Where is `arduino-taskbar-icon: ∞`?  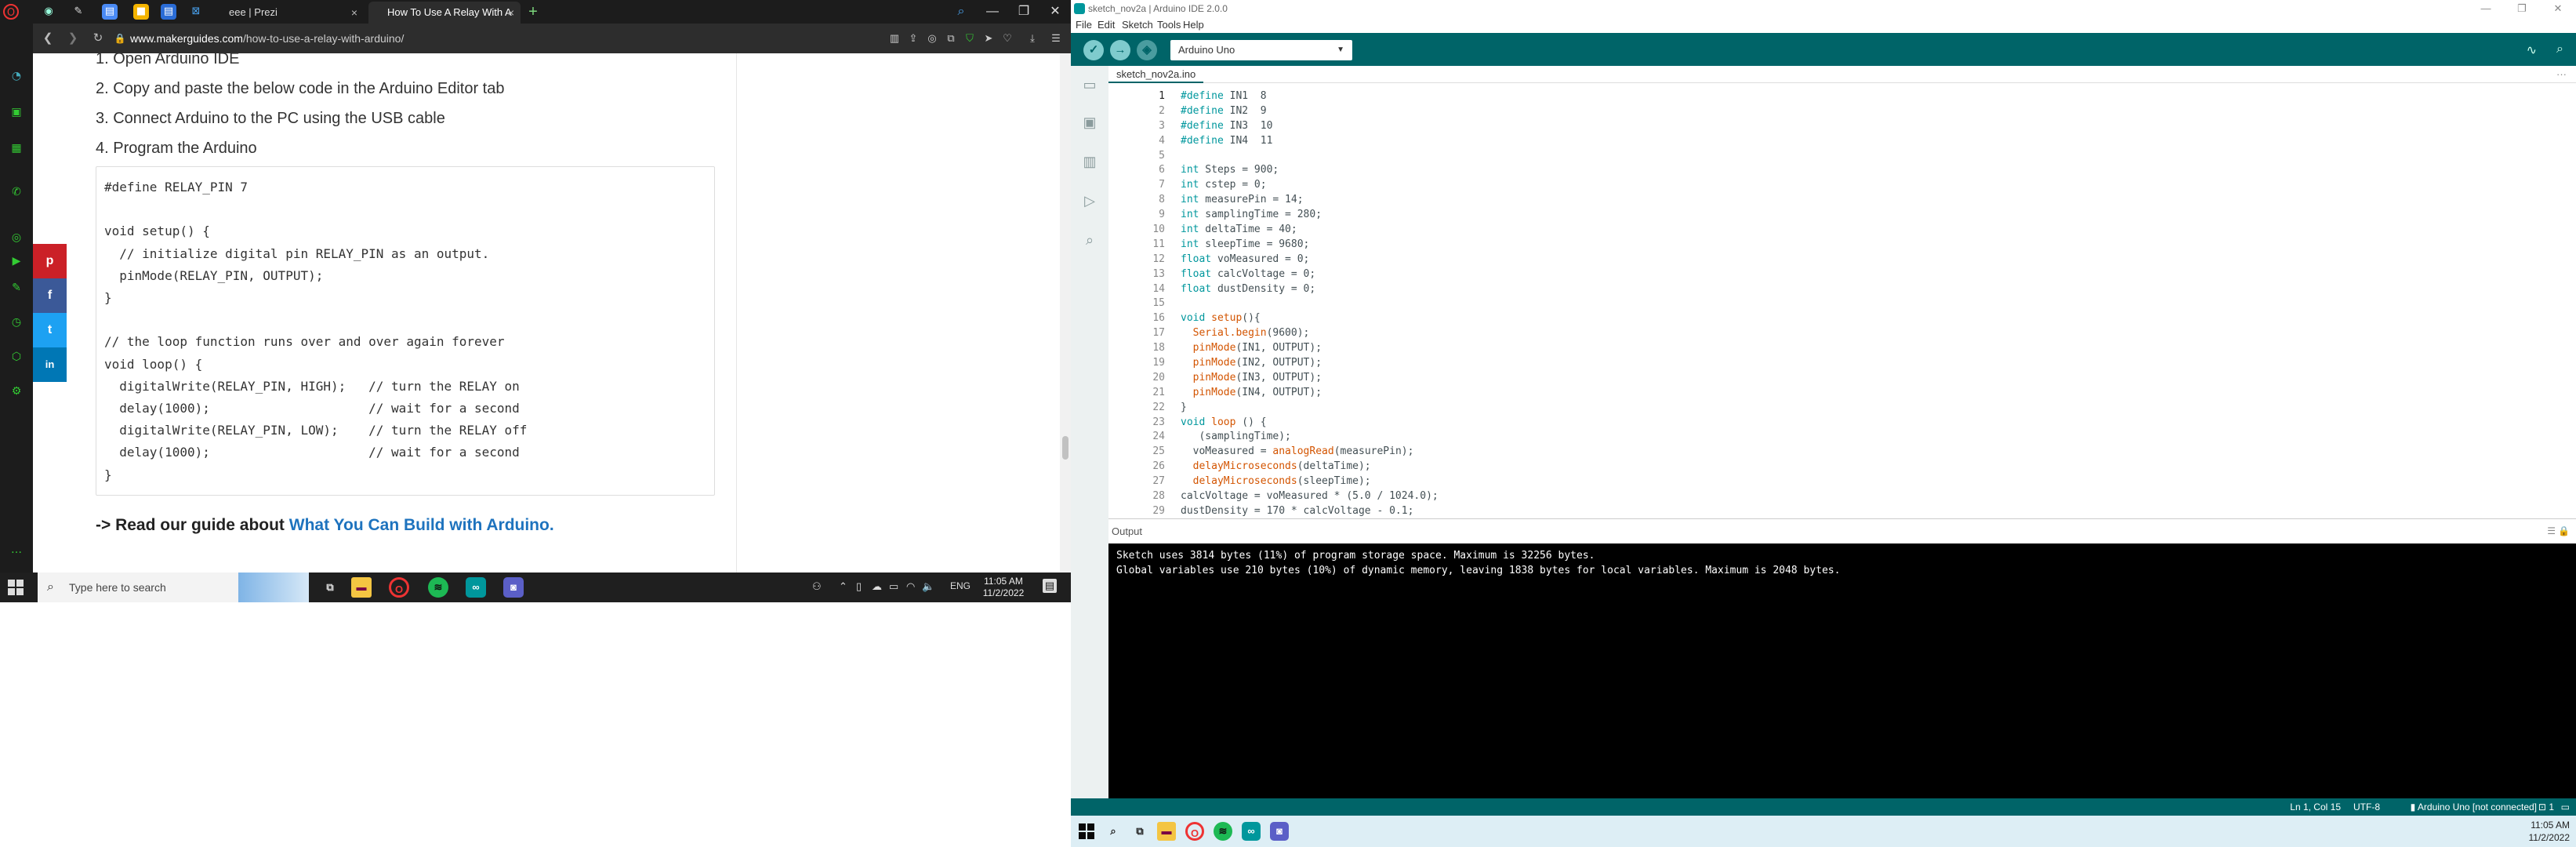 arduino-taskbar-icon: ∞ is located at coordinates (1251, 831).